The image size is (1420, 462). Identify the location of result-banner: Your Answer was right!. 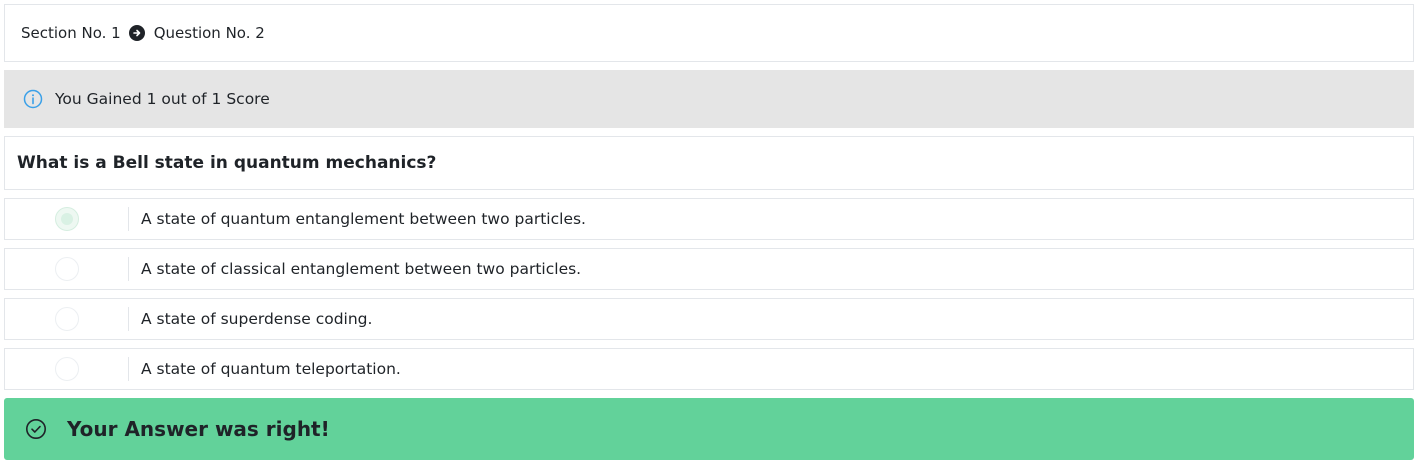
(709, 429).